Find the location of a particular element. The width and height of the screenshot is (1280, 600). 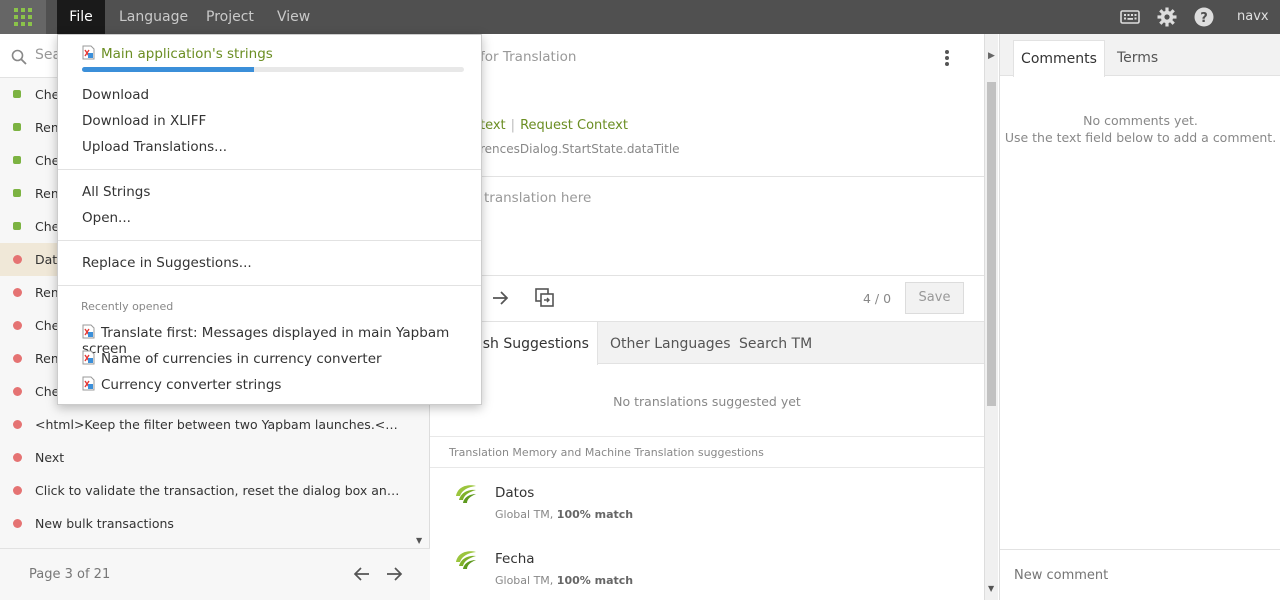

recent-file: Currency converter strings is located at coordinates (181, 384).